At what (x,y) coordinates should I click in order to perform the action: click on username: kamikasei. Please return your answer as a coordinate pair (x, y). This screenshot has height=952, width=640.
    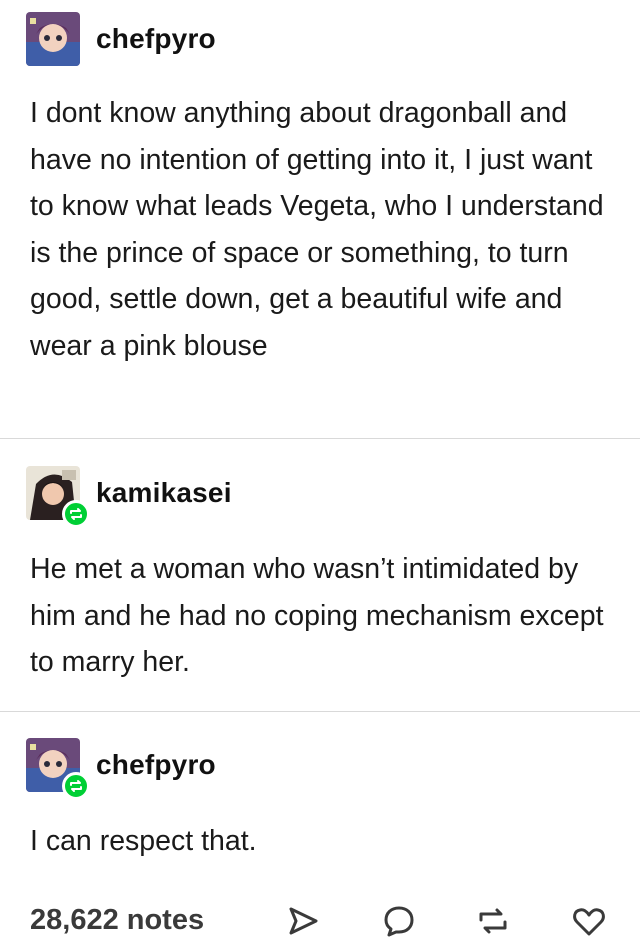
    Looking at the image, I should click on (164, 493).